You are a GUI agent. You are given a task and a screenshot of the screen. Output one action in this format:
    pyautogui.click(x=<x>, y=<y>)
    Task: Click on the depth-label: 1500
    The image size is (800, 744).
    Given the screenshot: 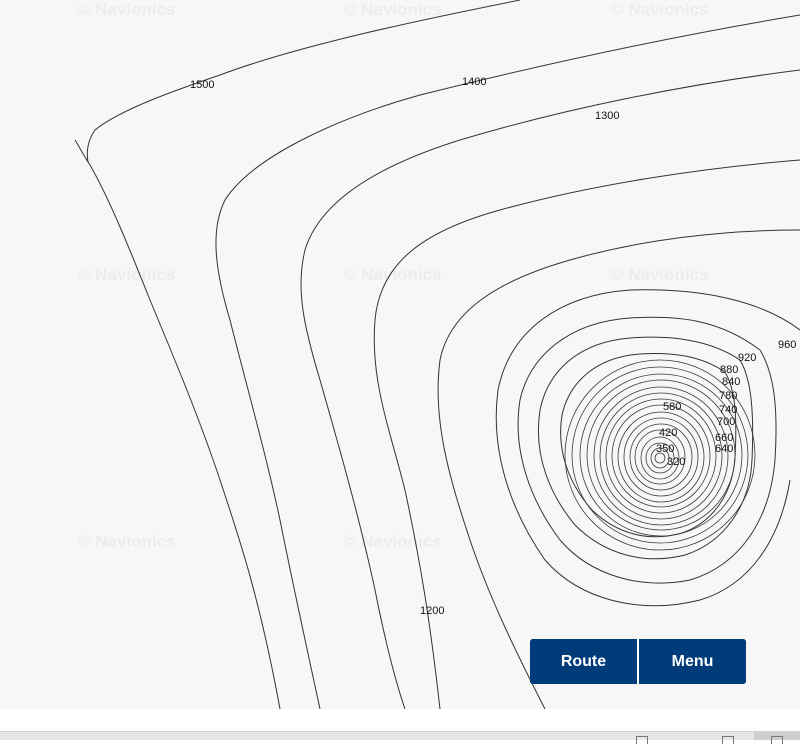 What is the action you would take?
    pyautogui.click(x=202, y=85)
    